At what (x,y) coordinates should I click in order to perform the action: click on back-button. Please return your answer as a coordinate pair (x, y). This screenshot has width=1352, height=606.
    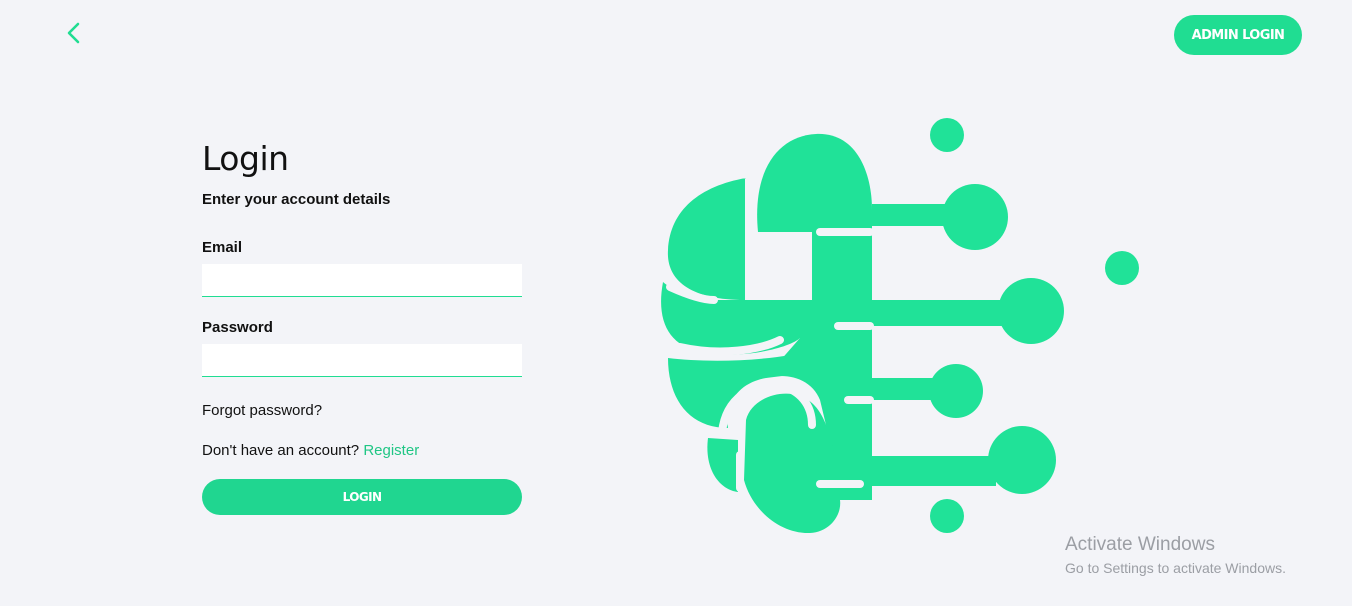
    Looking at the image, I should click on (75, 33).